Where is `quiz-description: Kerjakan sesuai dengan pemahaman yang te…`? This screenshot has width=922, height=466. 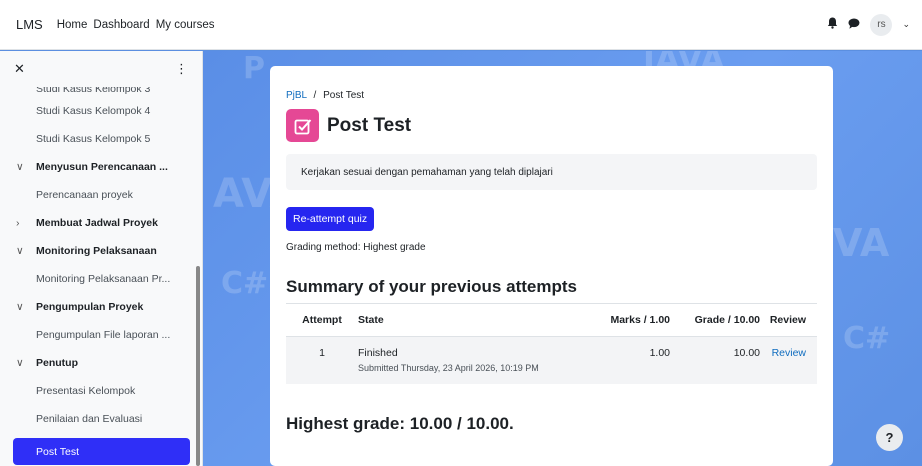 quiz-description: Kerjakan sesuai dengan pemahaman yang te… is located at coordinates (551, 172).